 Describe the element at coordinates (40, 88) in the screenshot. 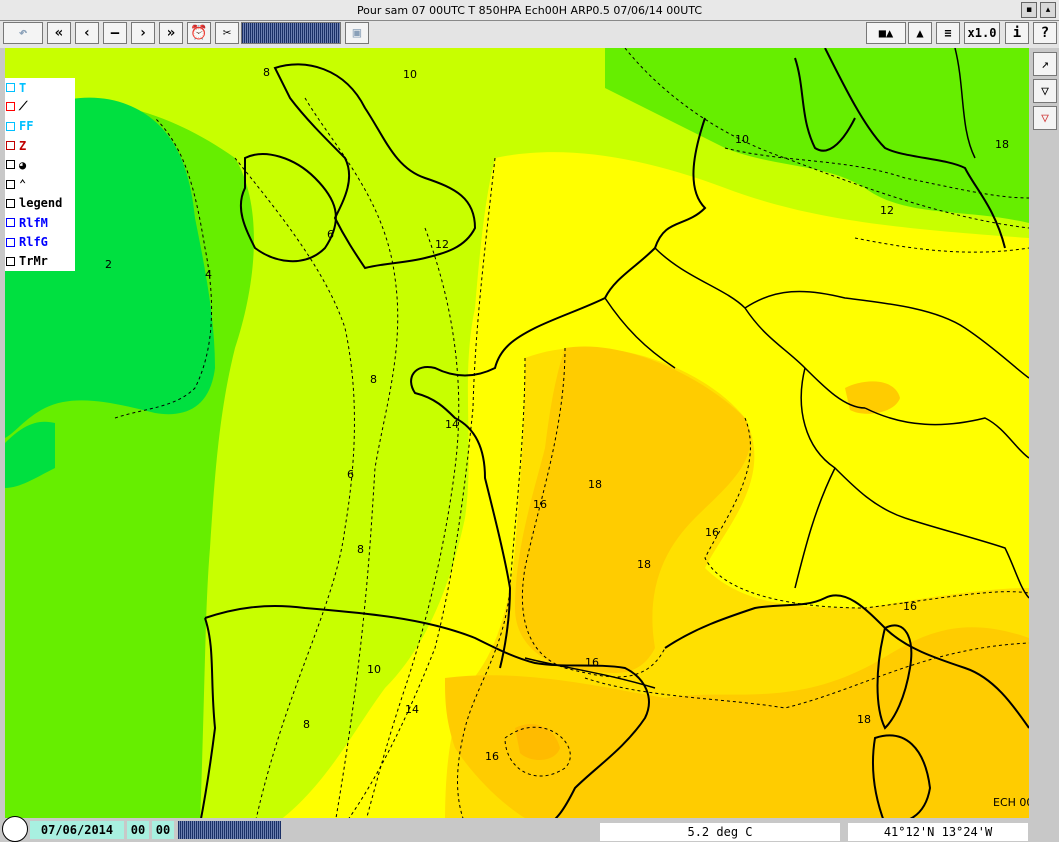

I see `layer-item: T` at that location.